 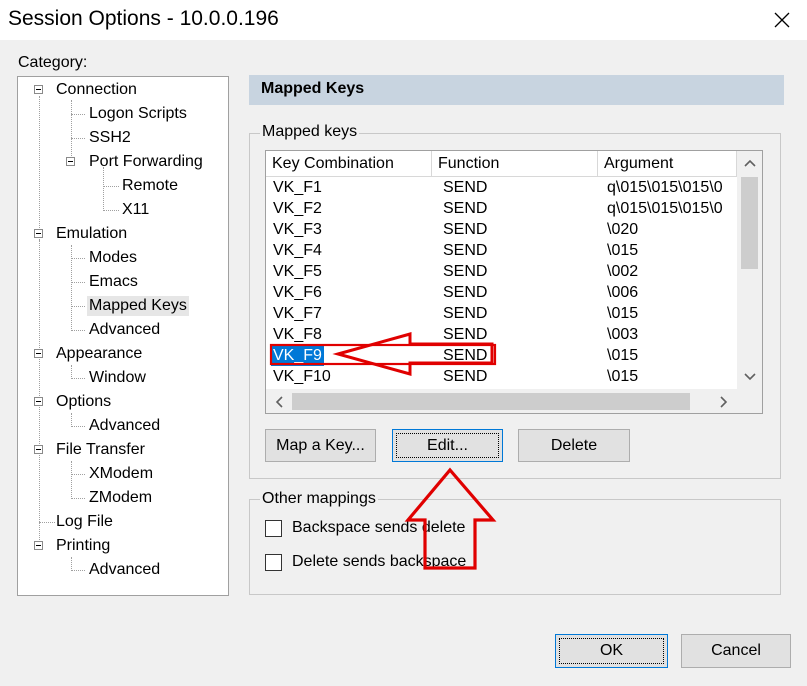 What do you see at coordinates (84, 522) in the screenshot?
I see `tree-item-log-file: Log File` at bounding box center [84, 522].